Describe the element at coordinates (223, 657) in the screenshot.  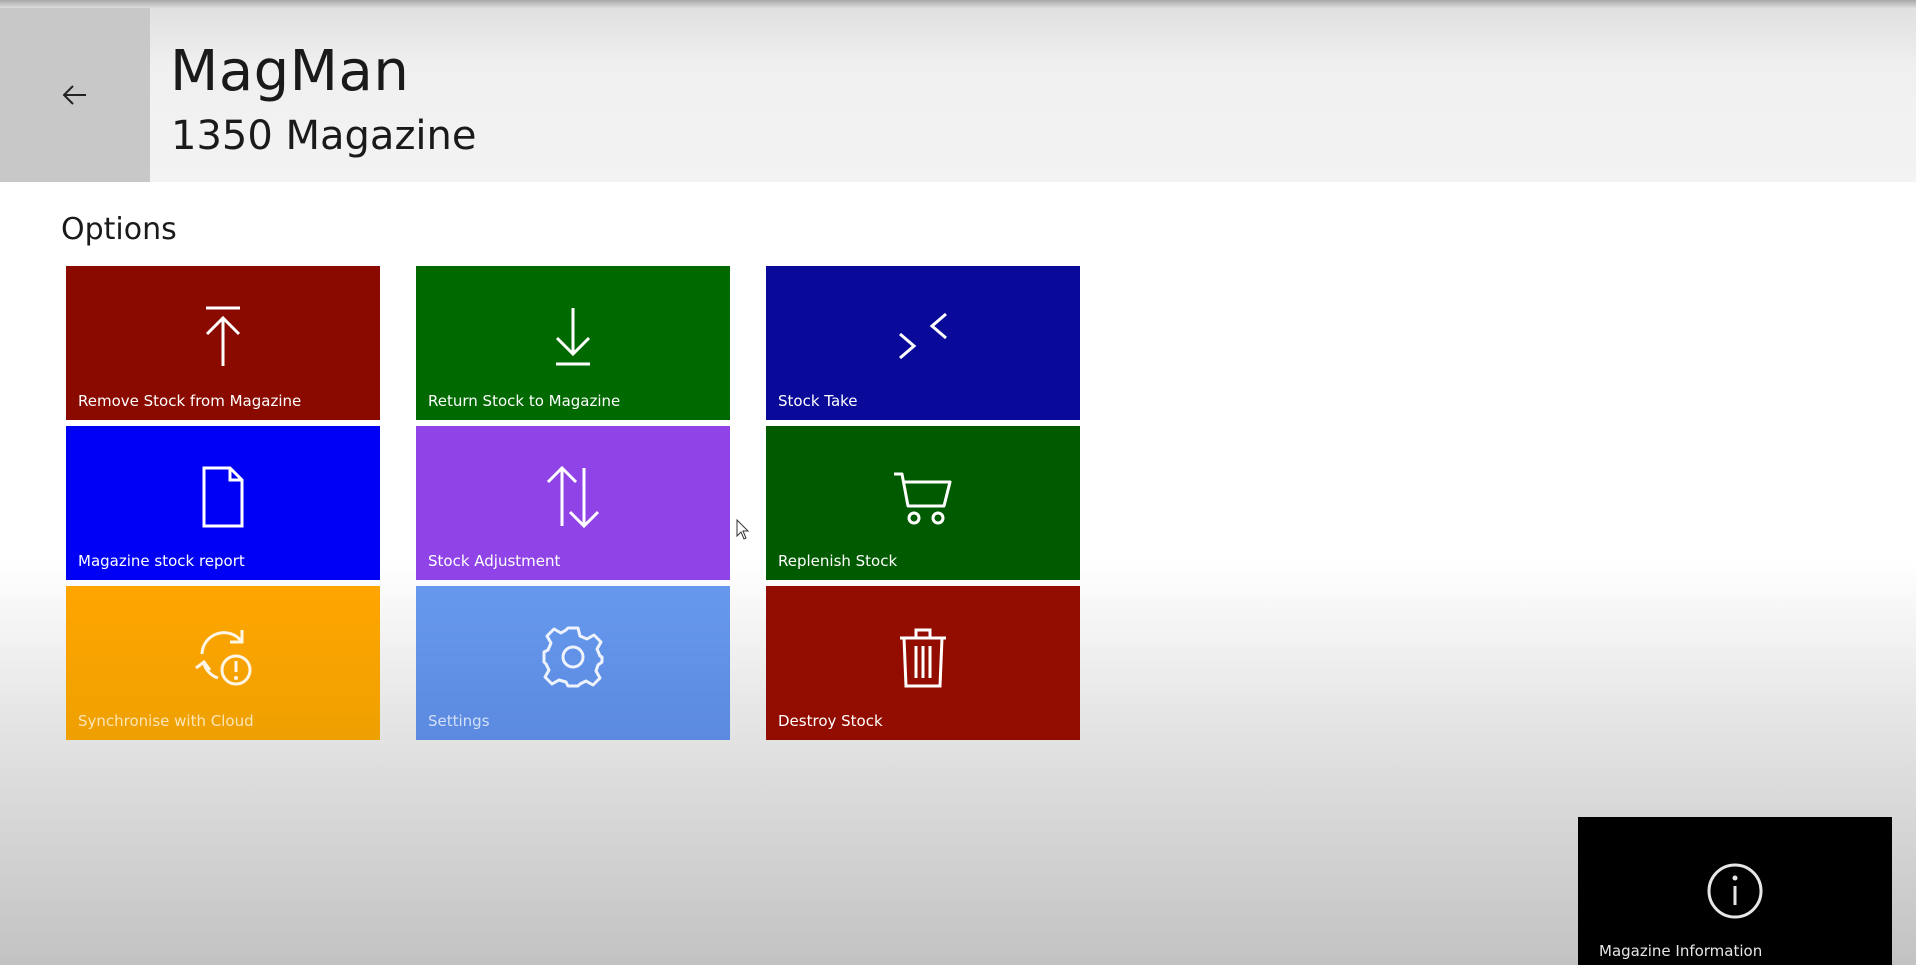
I see `sync-alert-icon` at that location.